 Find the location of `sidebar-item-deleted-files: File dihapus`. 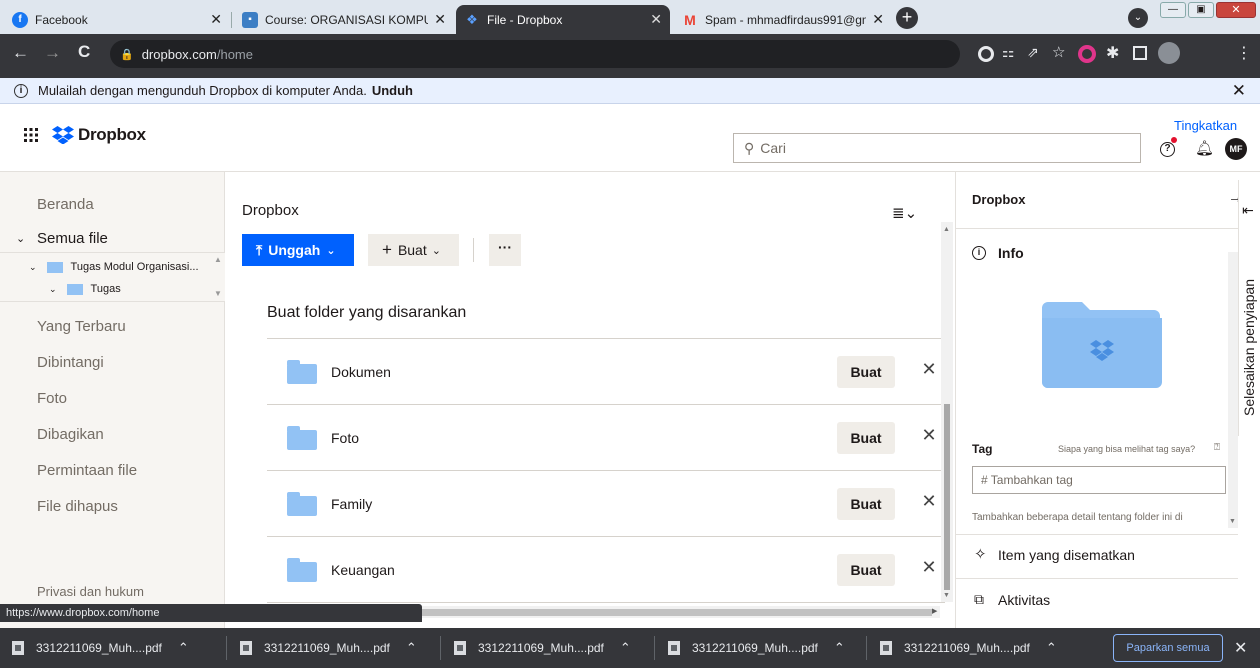

sidebar-item-deleted-files: File dihapus is located at coordinates (77, 506).